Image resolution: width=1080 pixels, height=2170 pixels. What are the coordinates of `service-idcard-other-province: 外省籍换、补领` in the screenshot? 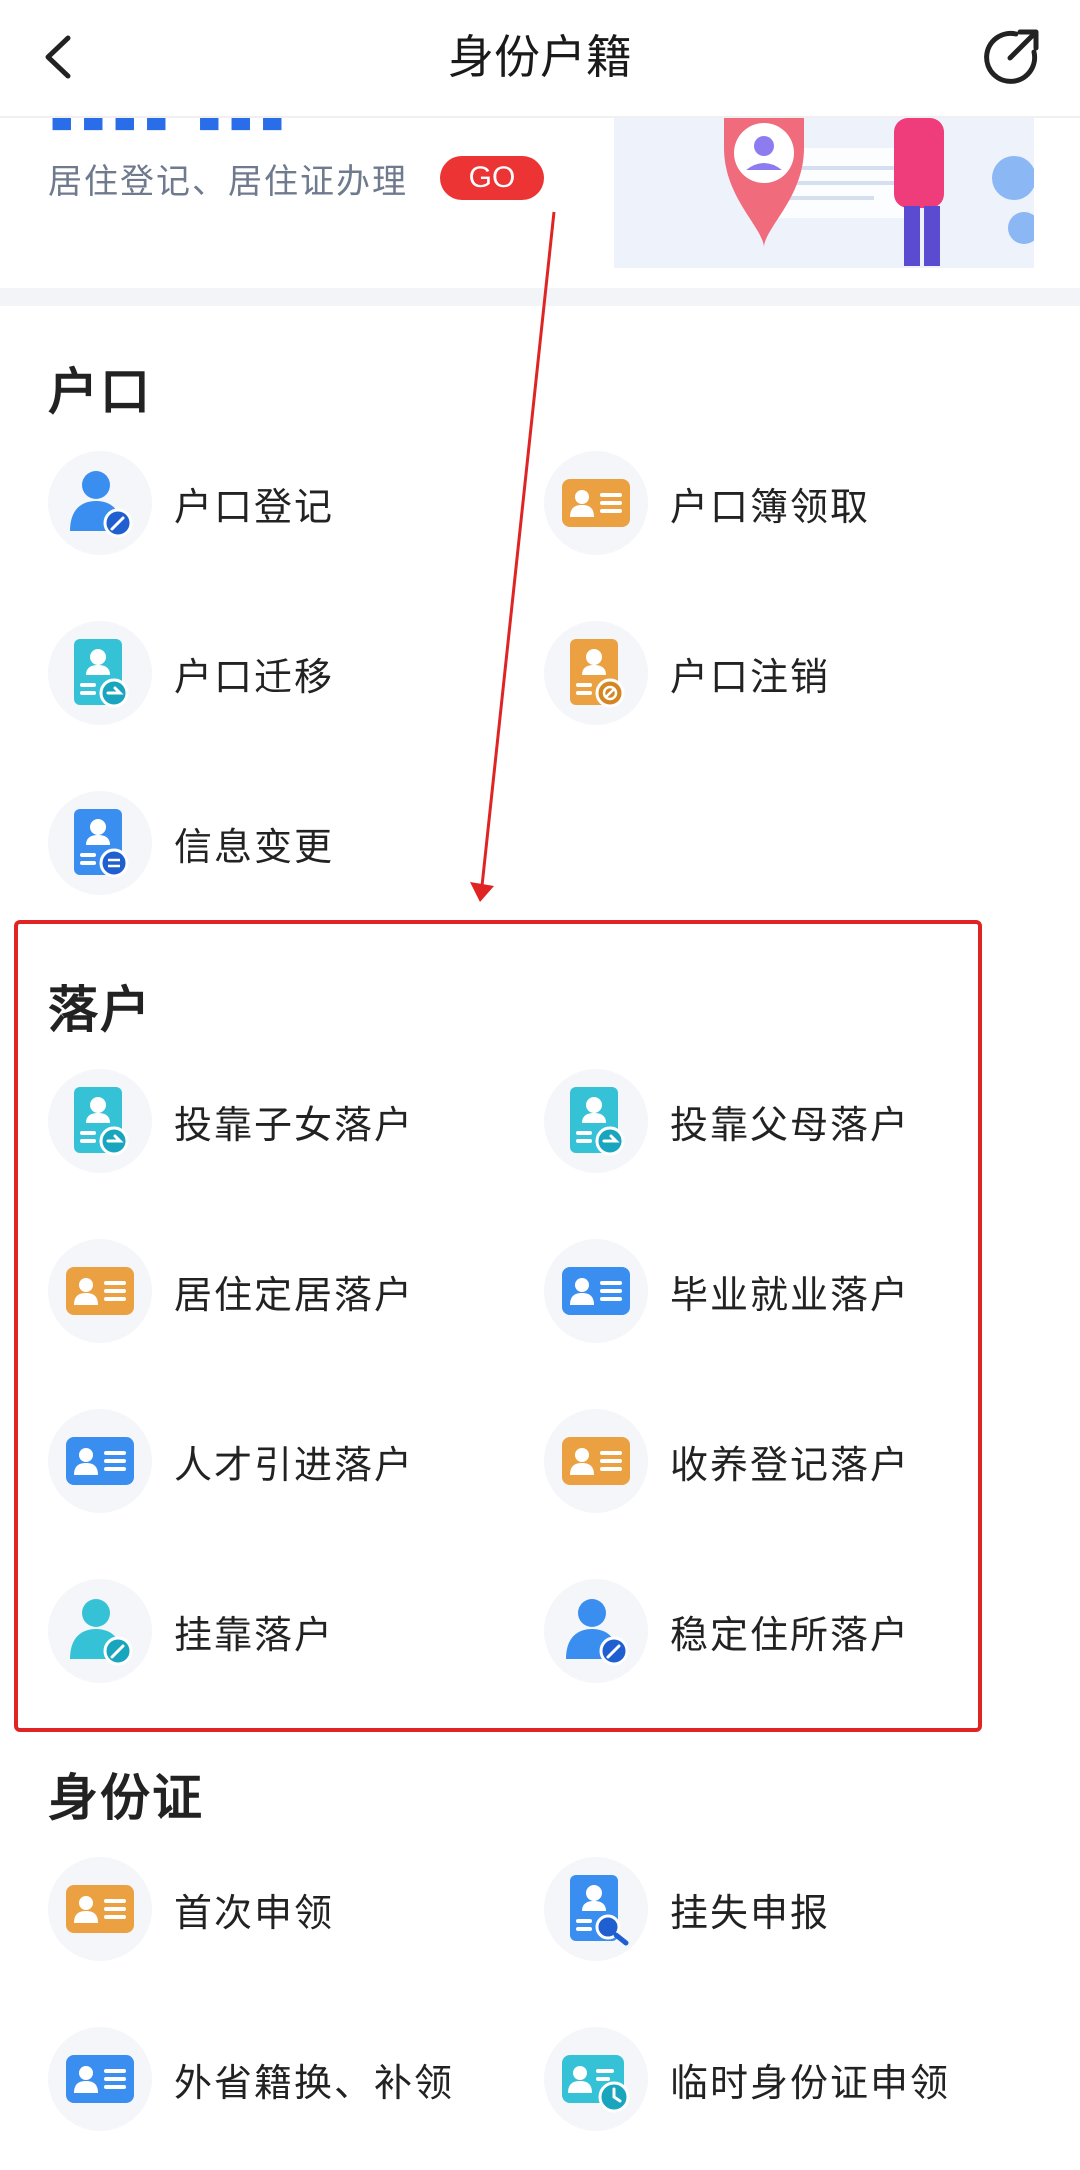 It's located at (251, 2079).